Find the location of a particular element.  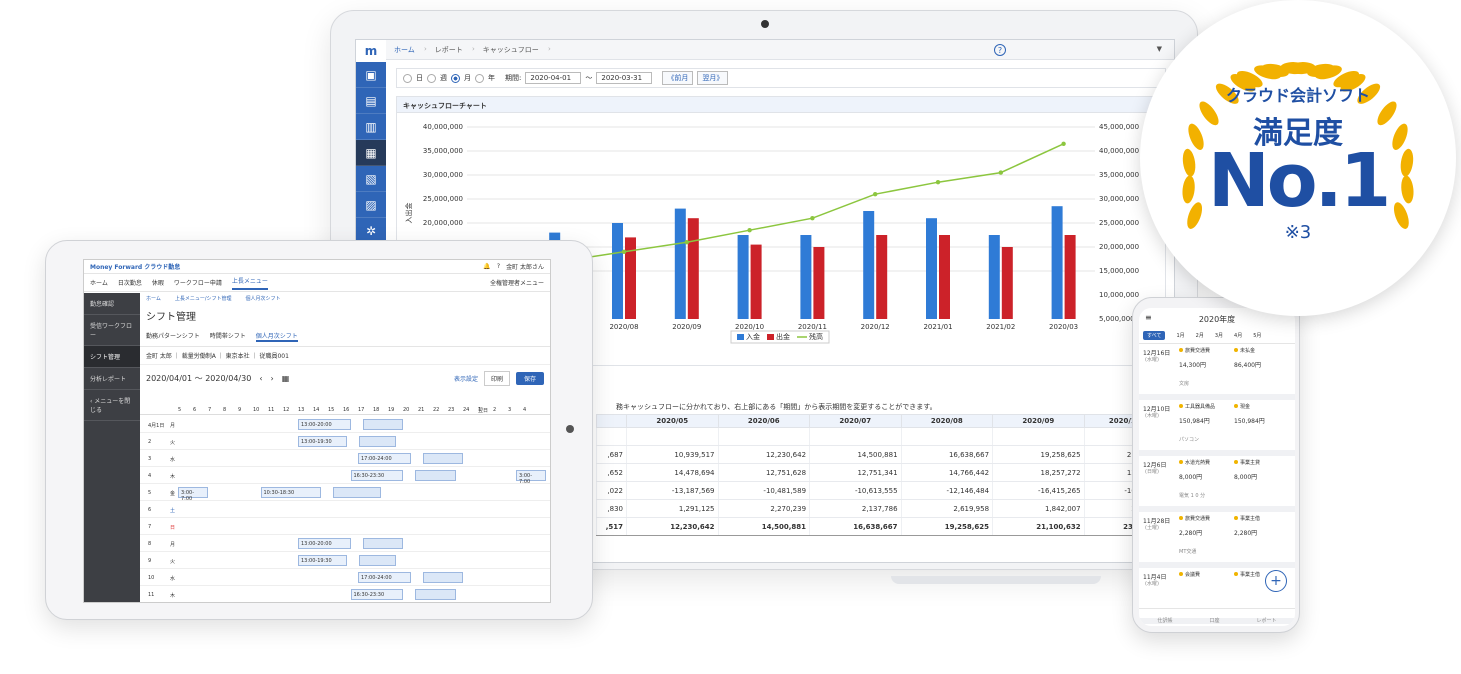

shift-row: 4 木 16:30-23:30 3:00-7:00 is located at coordinates (345, 476).